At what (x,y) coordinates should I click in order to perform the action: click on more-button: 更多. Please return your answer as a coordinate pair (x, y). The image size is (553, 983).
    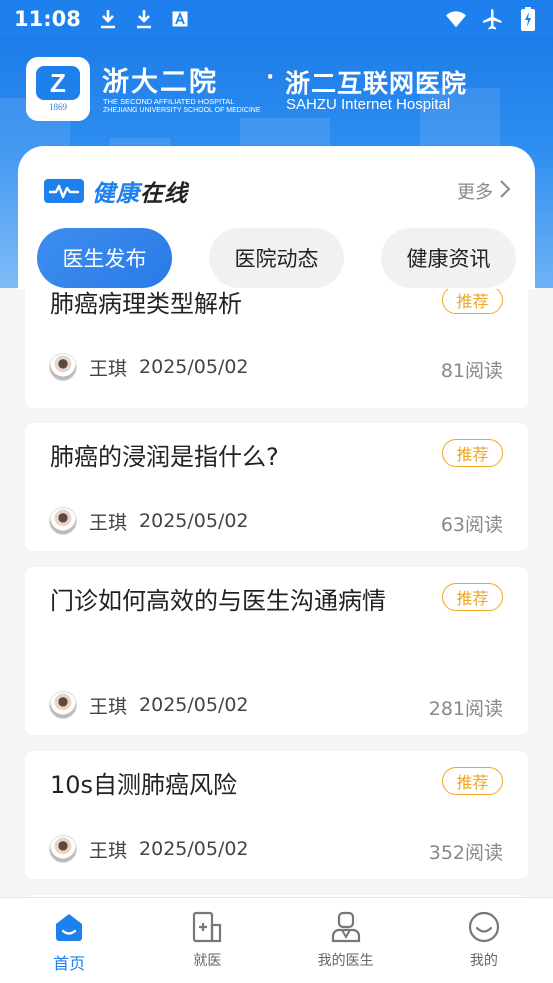
    Looking at the image, I should click on (484, 191).